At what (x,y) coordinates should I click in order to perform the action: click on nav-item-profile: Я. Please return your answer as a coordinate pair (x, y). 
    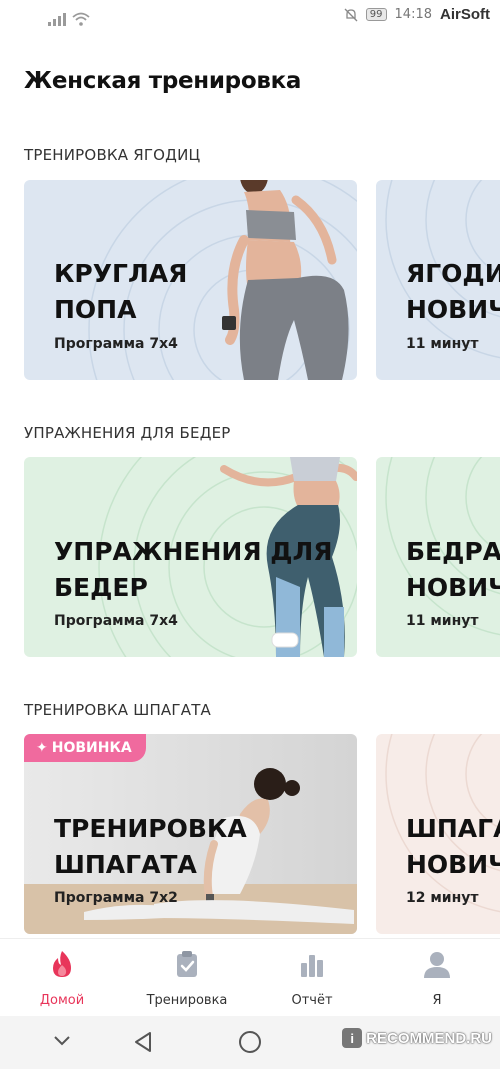
    Looking at the image, I should click on (437, 978).